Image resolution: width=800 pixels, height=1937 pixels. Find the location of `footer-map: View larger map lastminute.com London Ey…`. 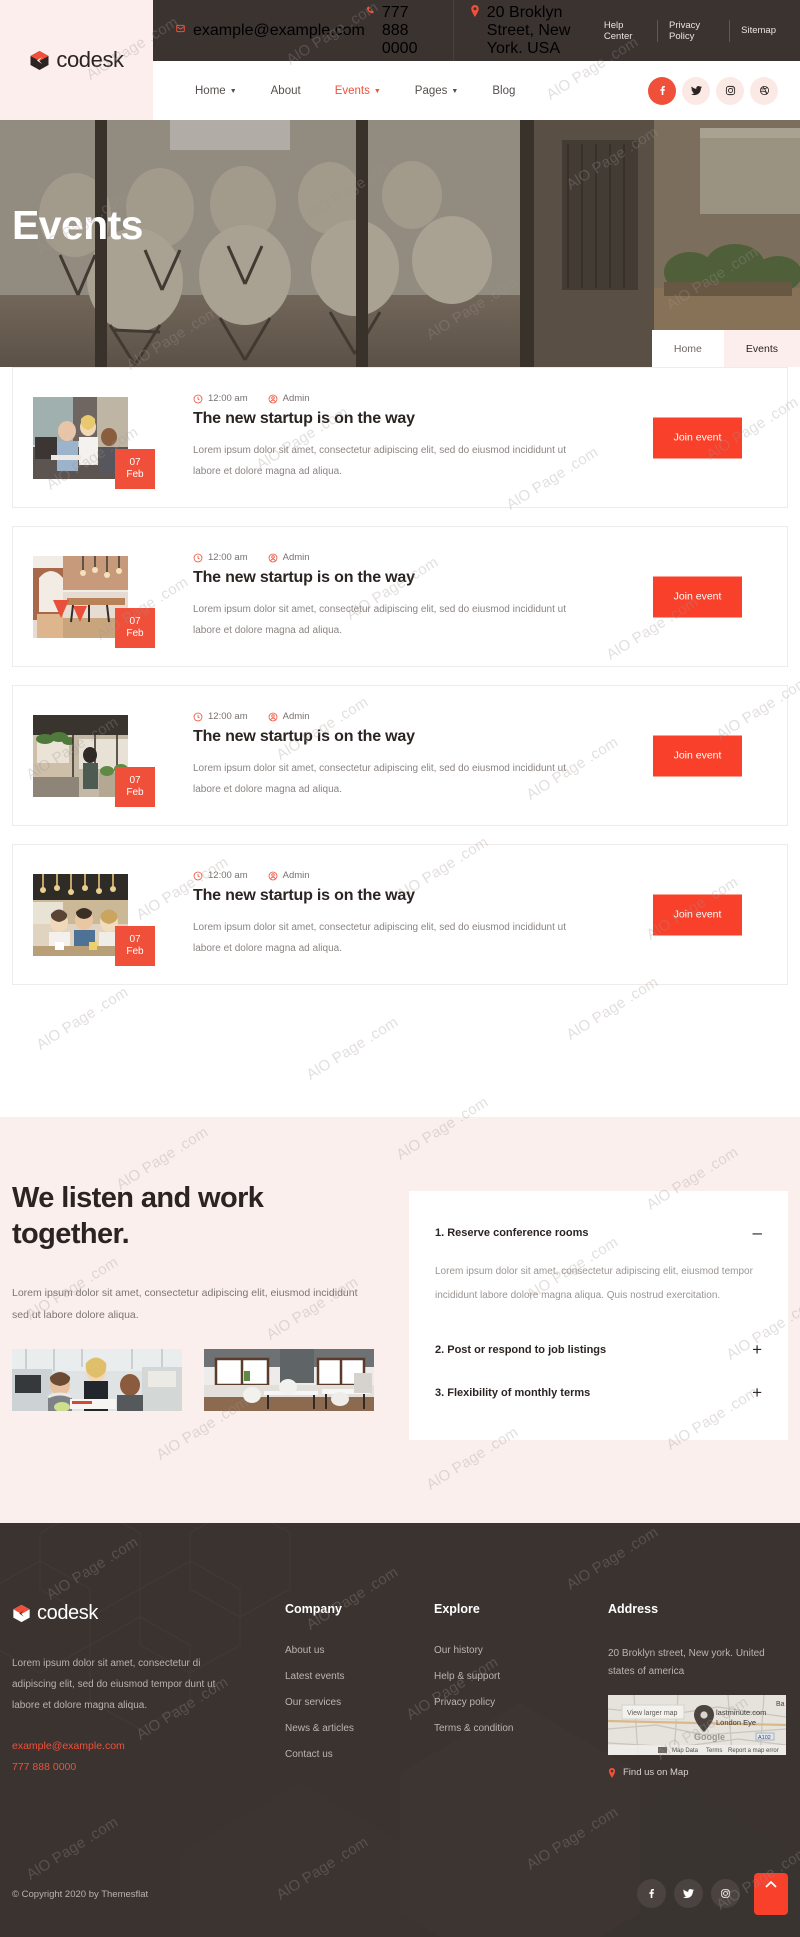

footer-map: View larger map lastminute.com London Ey… is located at coordinates (697, 1725).